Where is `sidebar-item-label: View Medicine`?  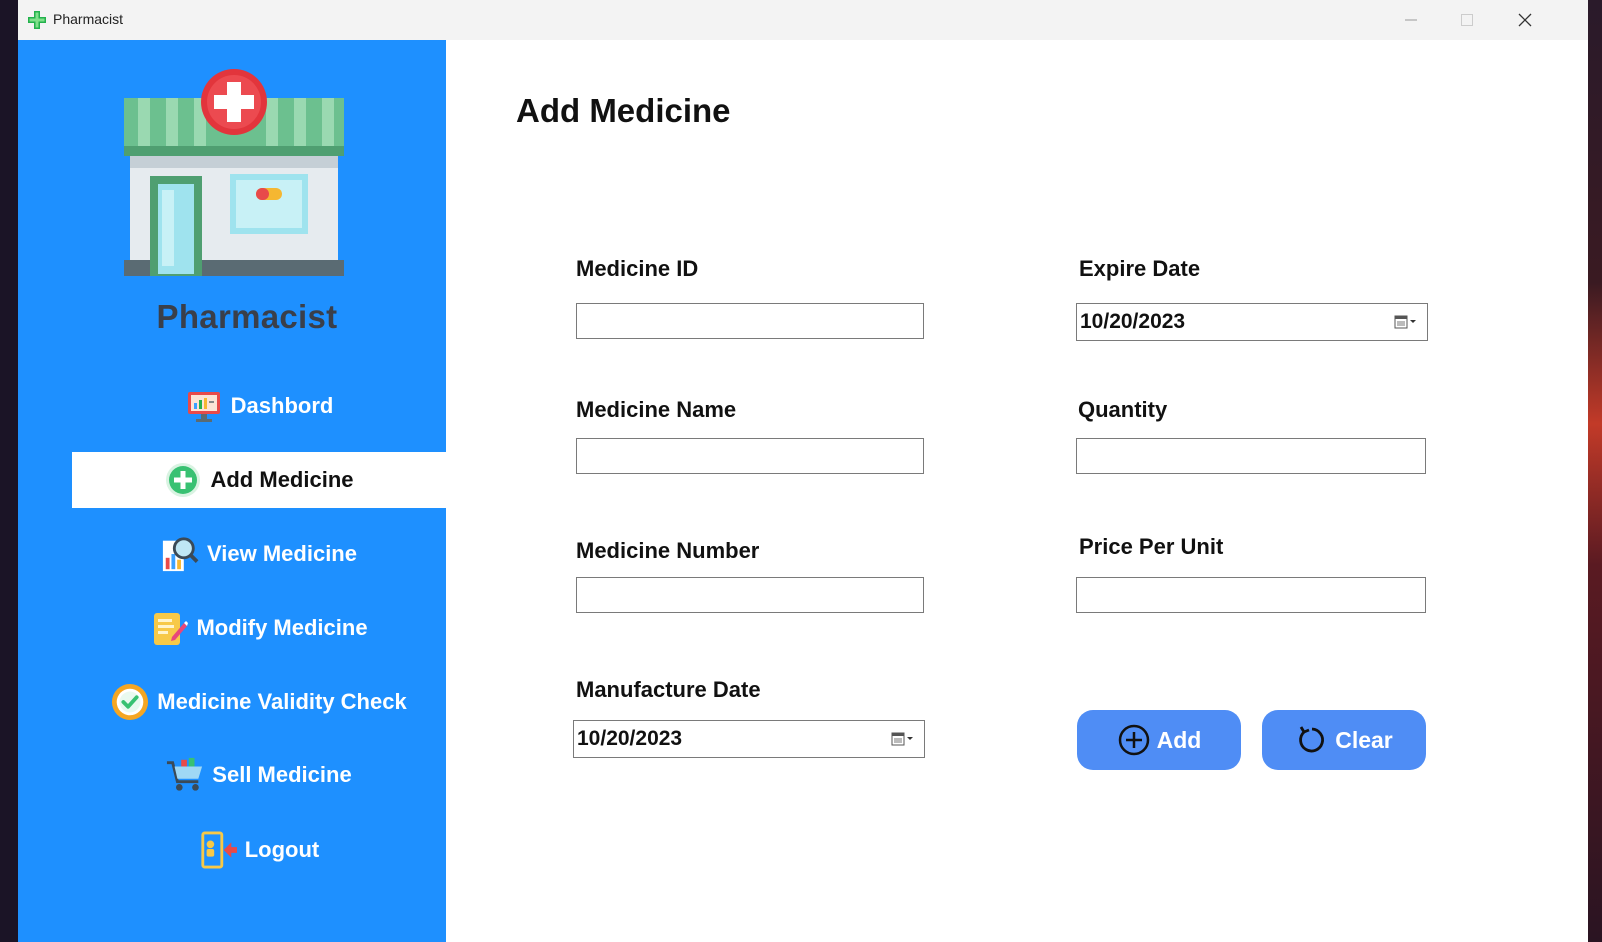 sidebar-item-label: View Medicine is located at coordinates (282, 553).